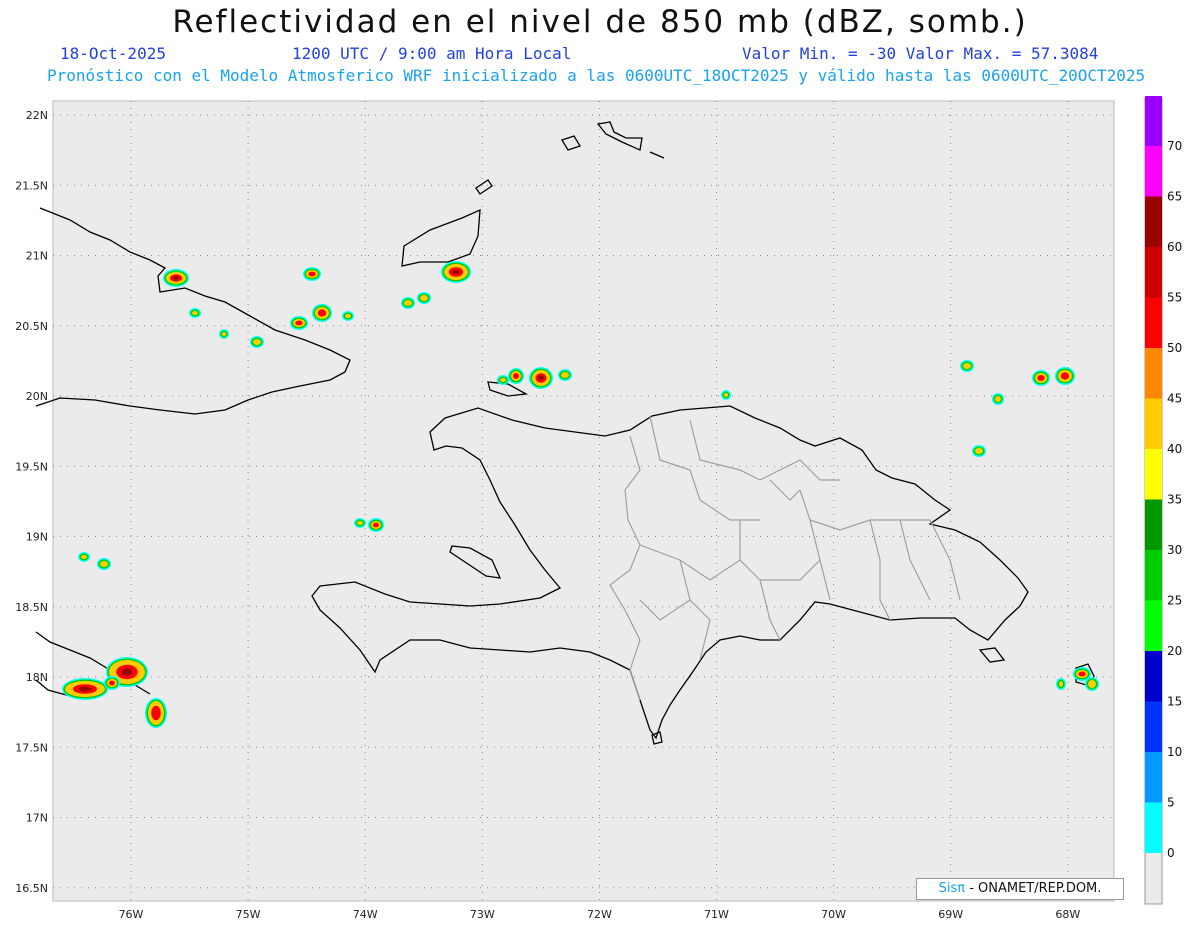  What do you see at coordinates (37, 256) in the screenshot?
I see `lat-label: 21N` at bounding box center [37, 256].